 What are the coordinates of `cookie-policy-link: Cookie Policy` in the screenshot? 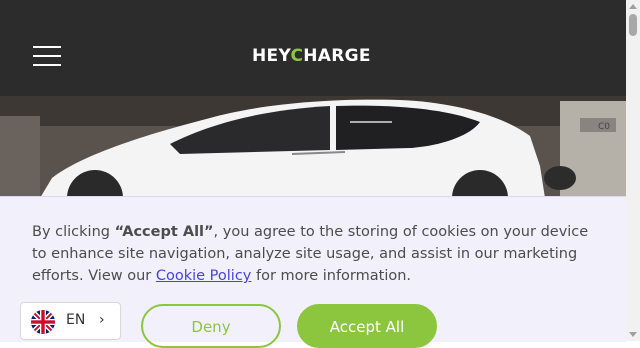 It's located at (204, 276).